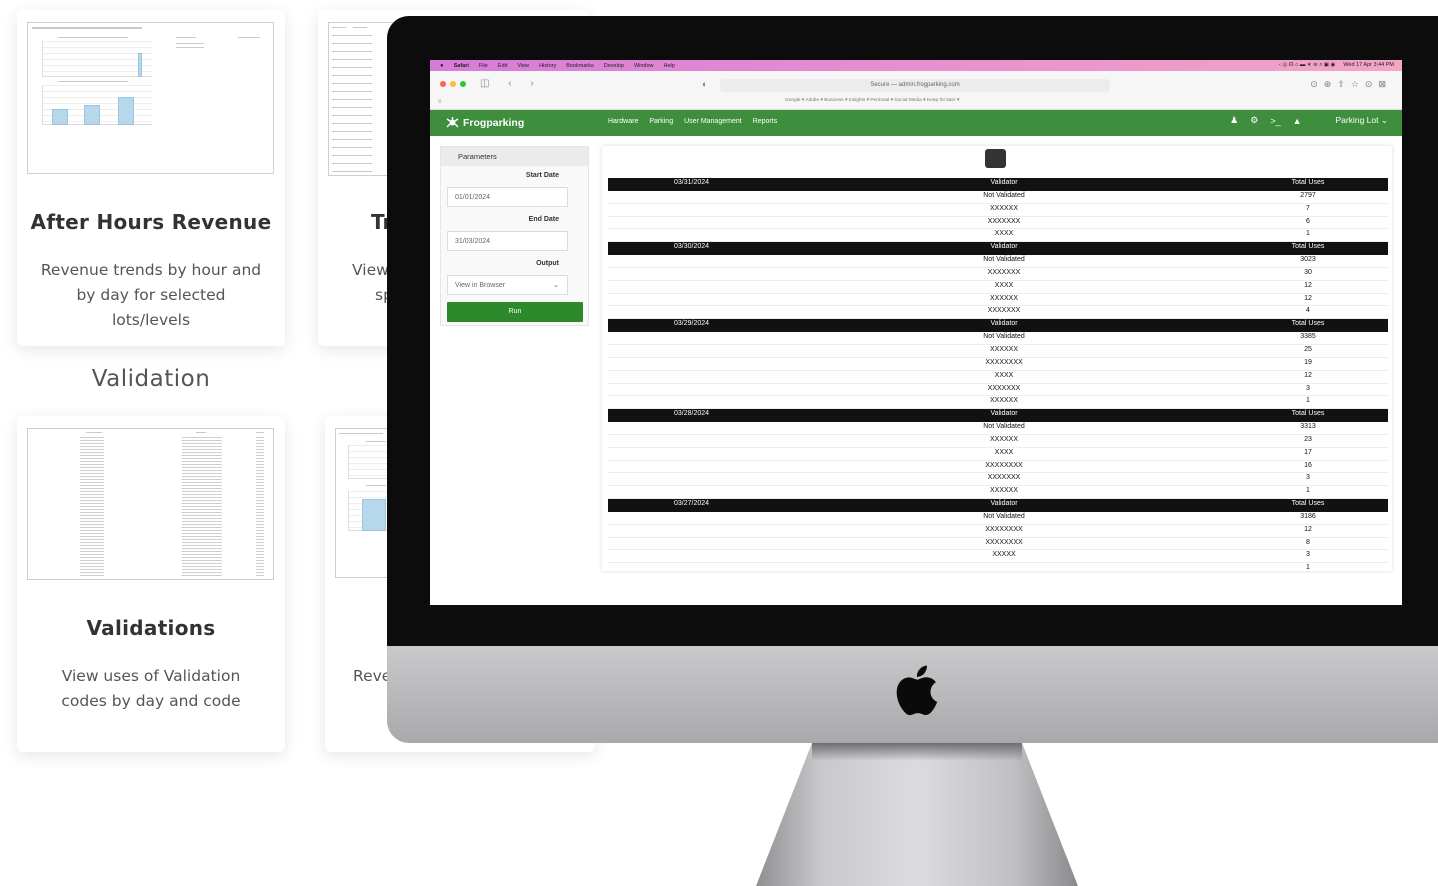  What do you see at coordinates (453, 84) in the screenshot?
I see `minimize-window-icon` at bounding box center [453, 84].